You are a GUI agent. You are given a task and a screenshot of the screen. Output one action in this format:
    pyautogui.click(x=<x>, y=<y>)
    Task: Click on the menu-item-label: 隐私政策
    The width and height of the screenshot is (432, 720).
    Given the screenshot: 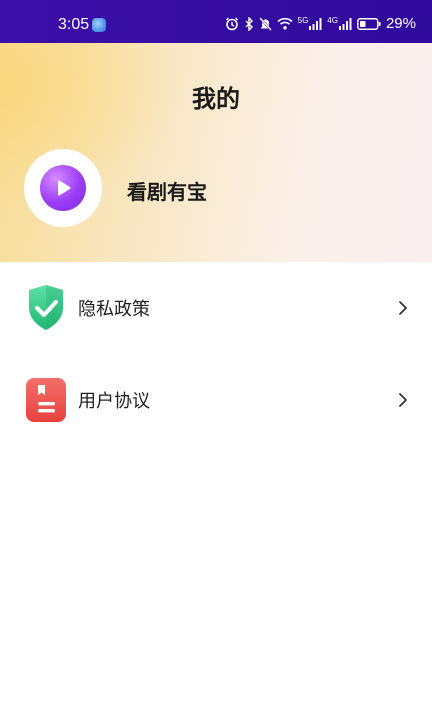 What is the action you would take?
    pyautogui.click(x=114, y=309)
    